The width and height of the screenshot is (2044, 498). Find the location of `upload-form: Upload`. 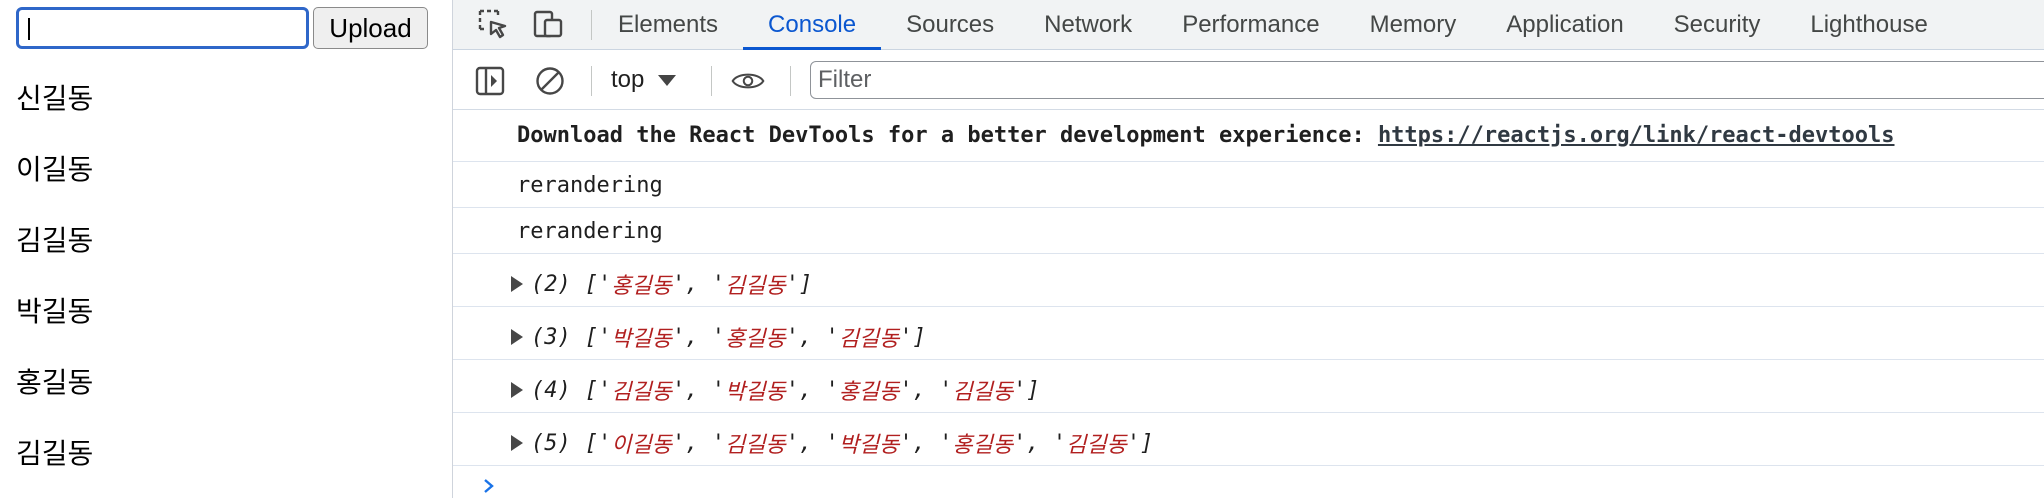

upload-form: Upload is located at coordinates (222, 28).